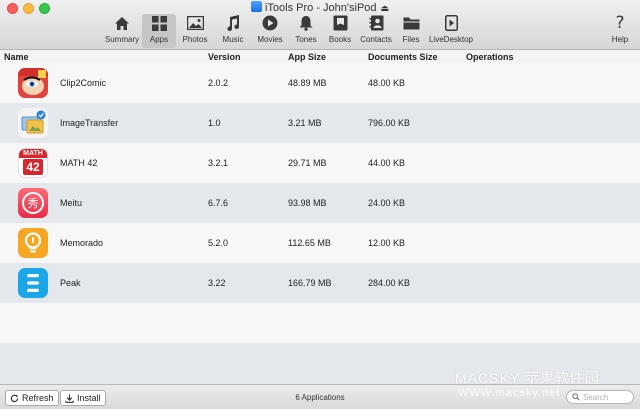 The image size is (640, 409). Describe the element at coordinates (576, 397) in the screenshot. I see `search-icon` at that location.